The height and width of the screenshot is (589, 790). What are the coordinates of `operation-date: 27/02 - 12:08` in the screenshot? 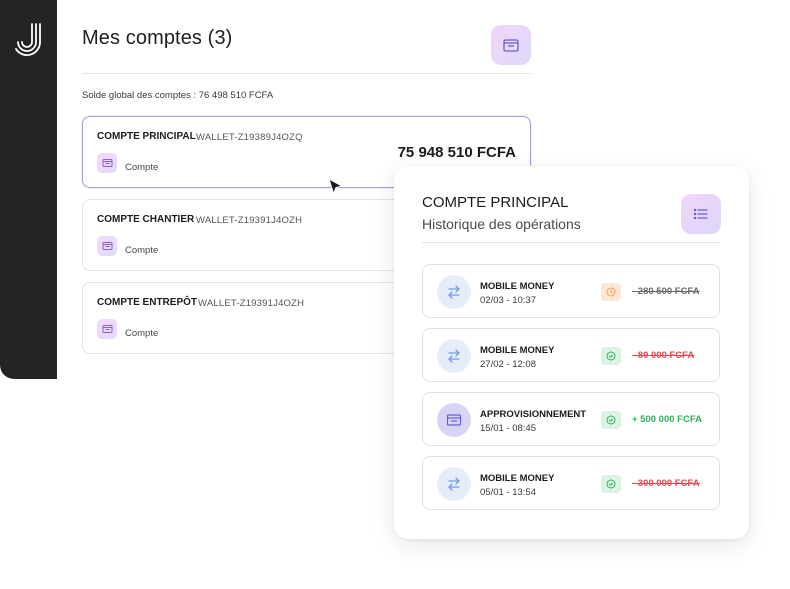 It's located at (508, 364).